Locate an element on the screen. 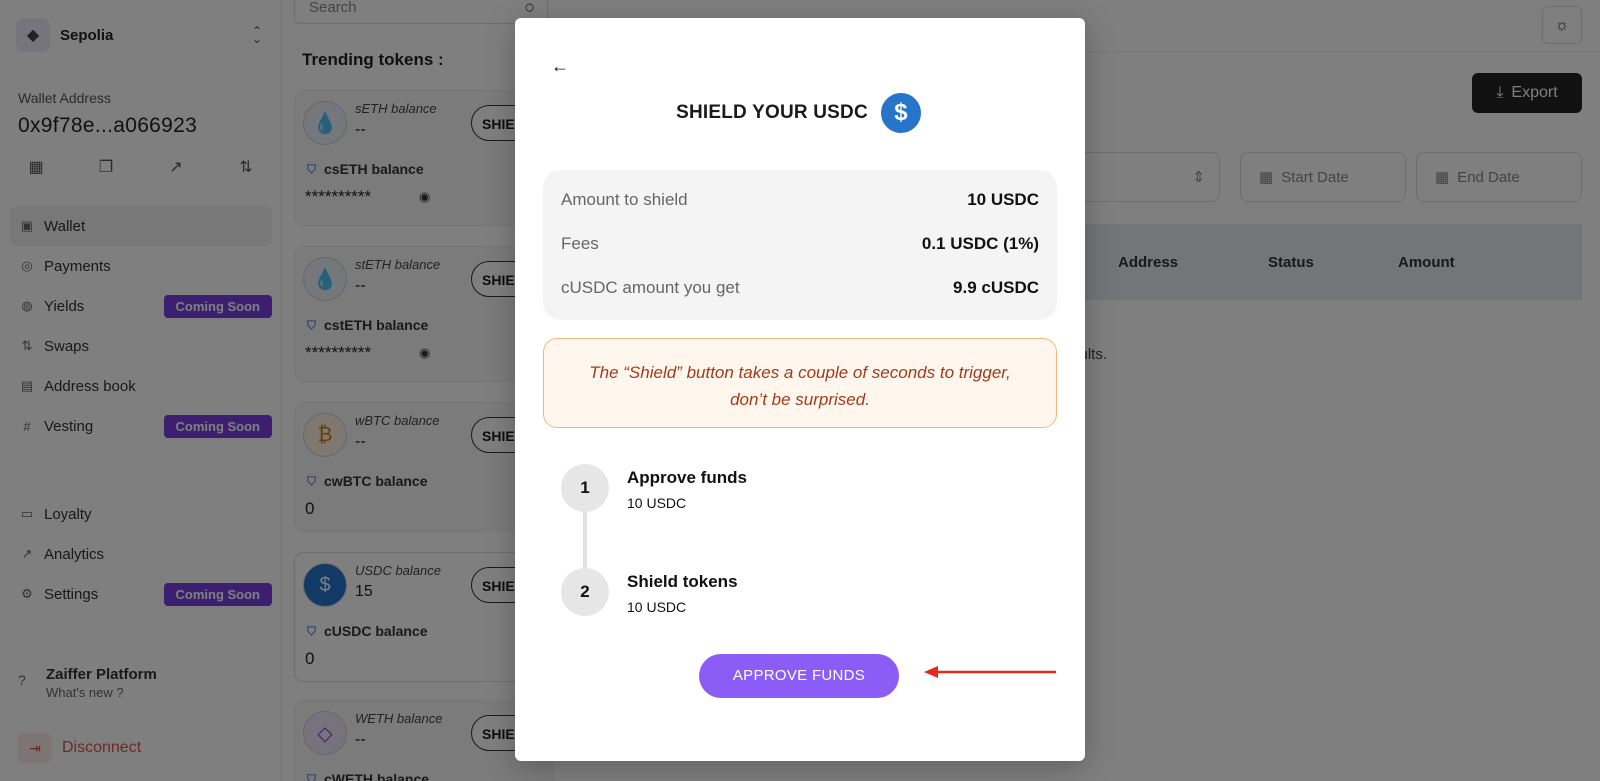 The height and width of the screenshot is (781, 1600). modal-header: SHIELD YOUR USDC $ is located at coordinates (800, 113).